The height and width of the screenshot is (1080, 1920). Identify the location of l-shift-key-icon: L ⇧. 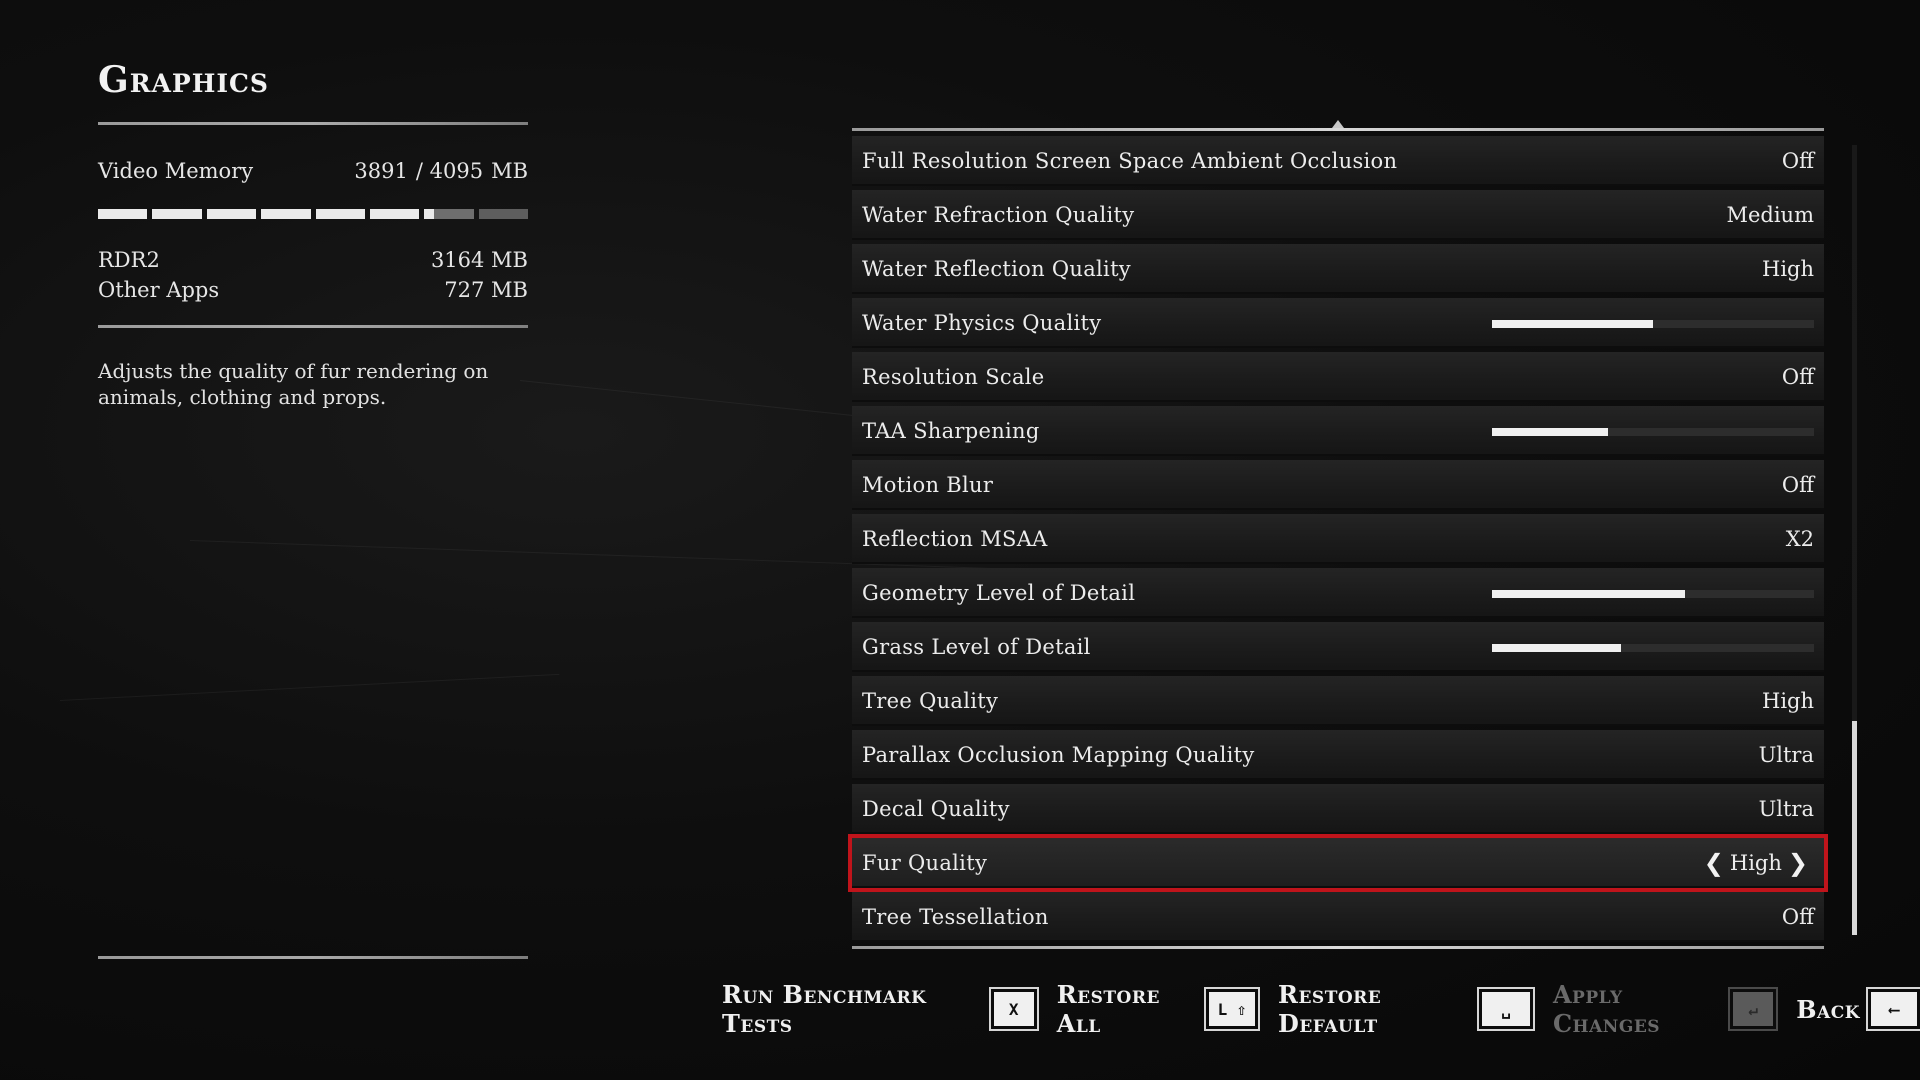
(1232, 1009).